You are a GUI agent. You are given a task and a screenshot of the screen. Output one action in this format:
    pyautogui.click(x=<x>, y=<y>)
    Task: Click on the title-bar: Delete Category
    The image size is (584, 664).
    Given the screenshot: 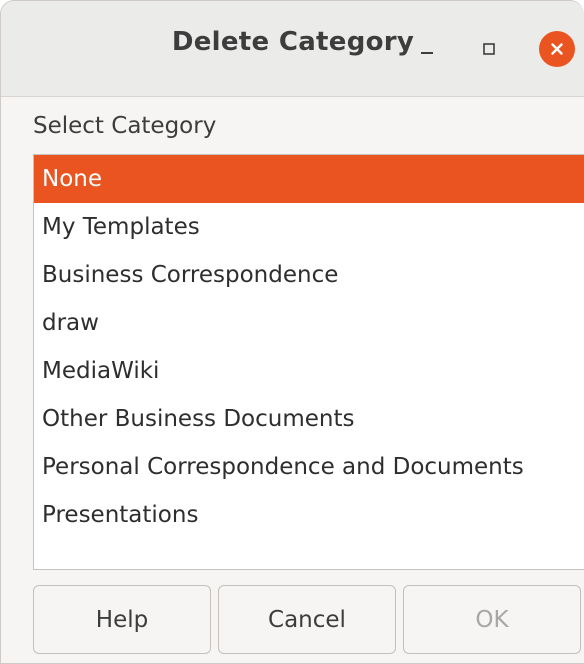 What is the action you would take?
    pyautogui.click(x=292, y=49)
    